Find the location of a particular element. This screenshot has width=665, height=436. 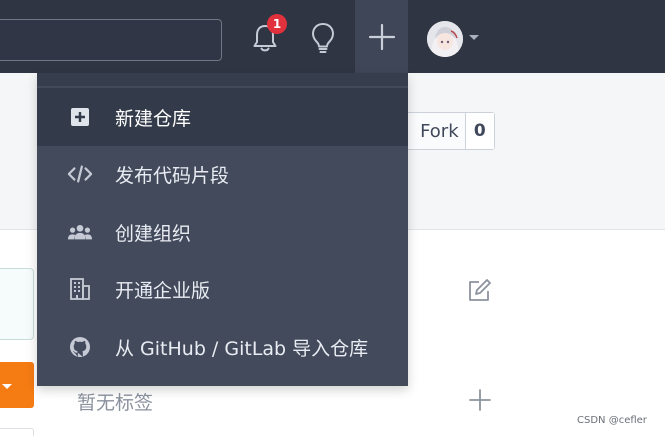

building-icon is located at coordinates (80, 289).